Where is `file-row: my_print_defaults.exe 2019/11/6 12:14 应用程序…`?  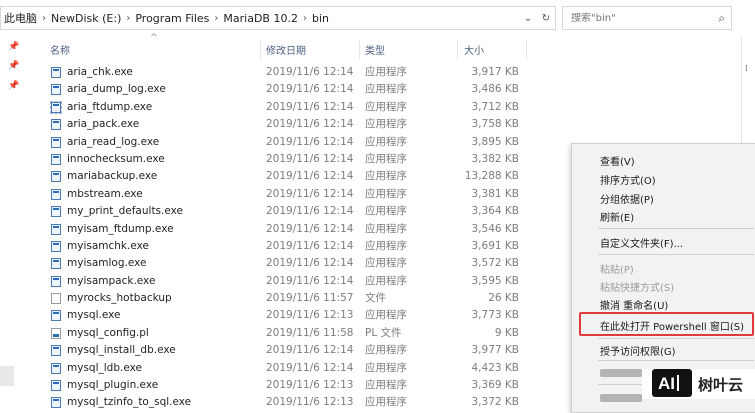 file-row: my_print_defaults.exe 2019/11/6 12:14 应用程序… is located at coordinates (306, 211).